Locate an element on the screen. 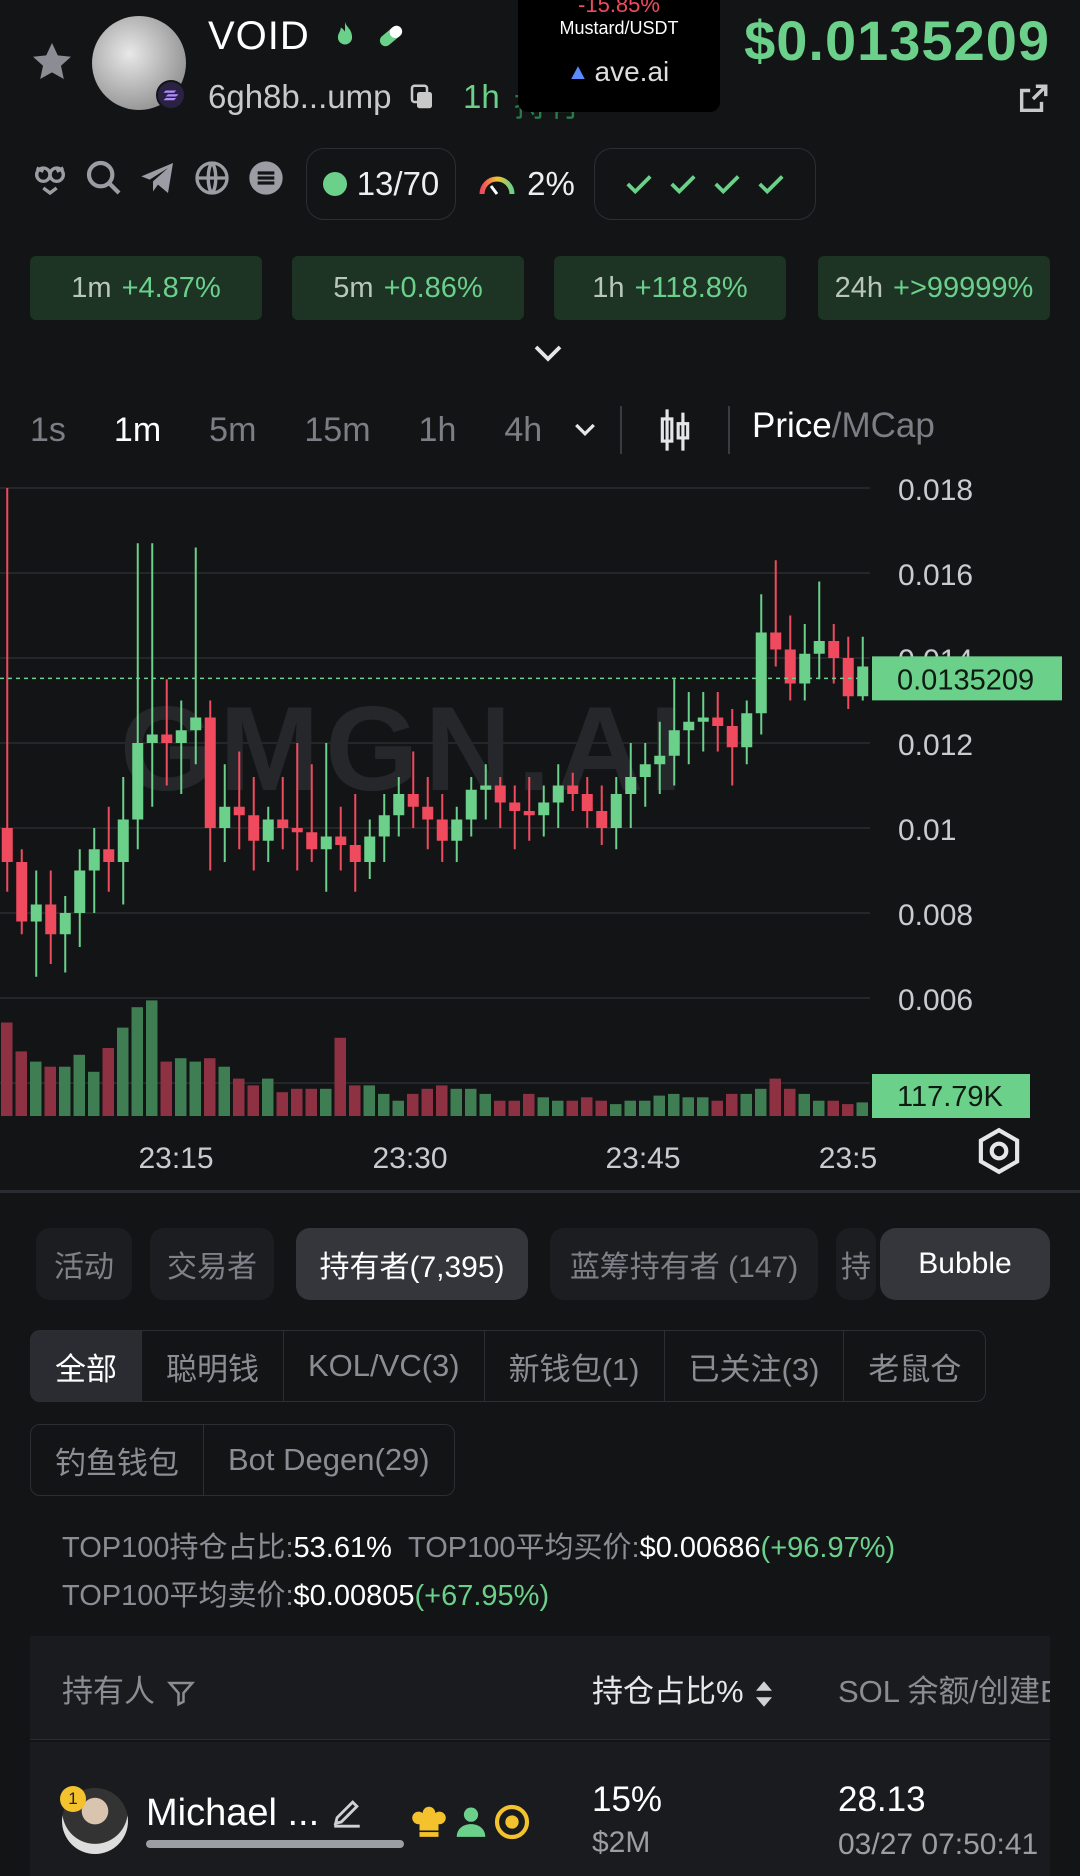  copy-icon is located at coordinates (422, 97).